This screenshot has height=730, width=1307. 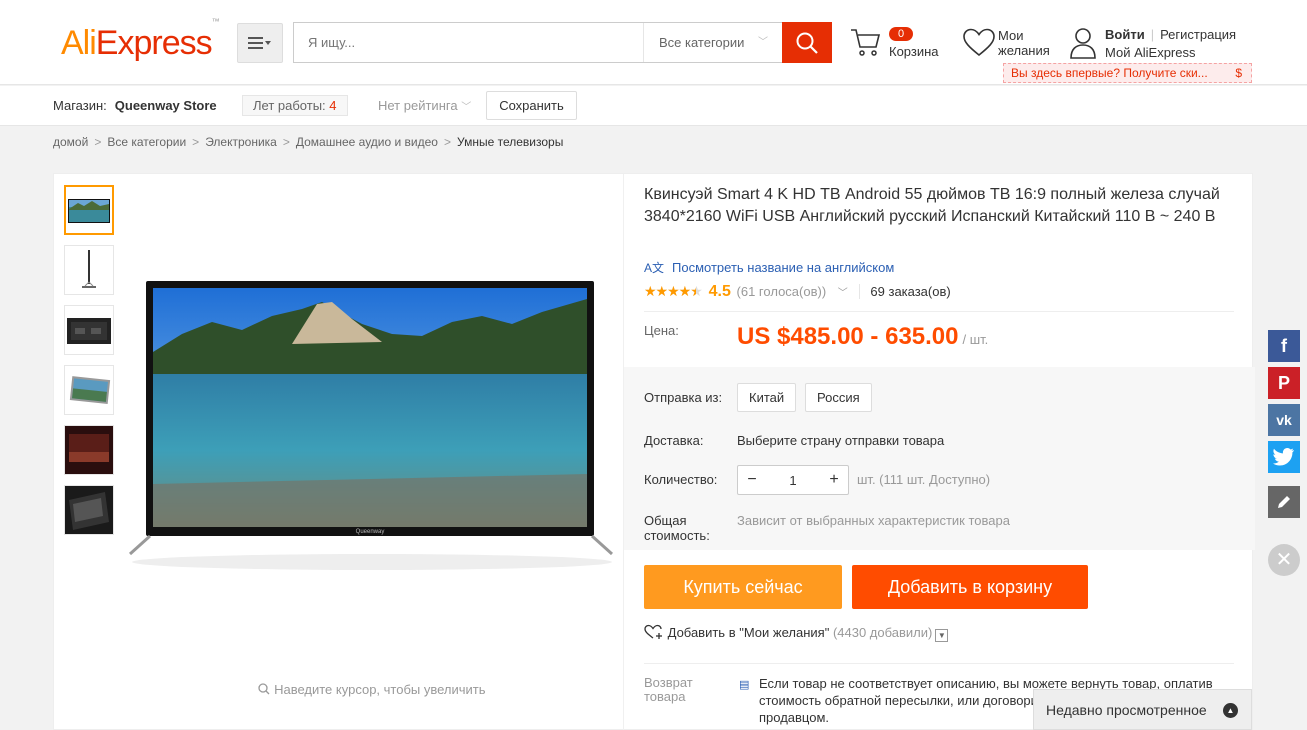 What do you see at coordinates (424, 105) in the screenshot?
I see `store-rating: Нет рейтинга ﹀` at bounding box center [424, 105].